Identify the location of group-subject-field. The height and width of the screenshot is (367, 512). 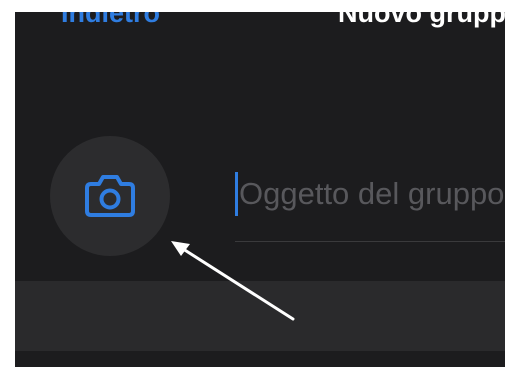
(370, 206).